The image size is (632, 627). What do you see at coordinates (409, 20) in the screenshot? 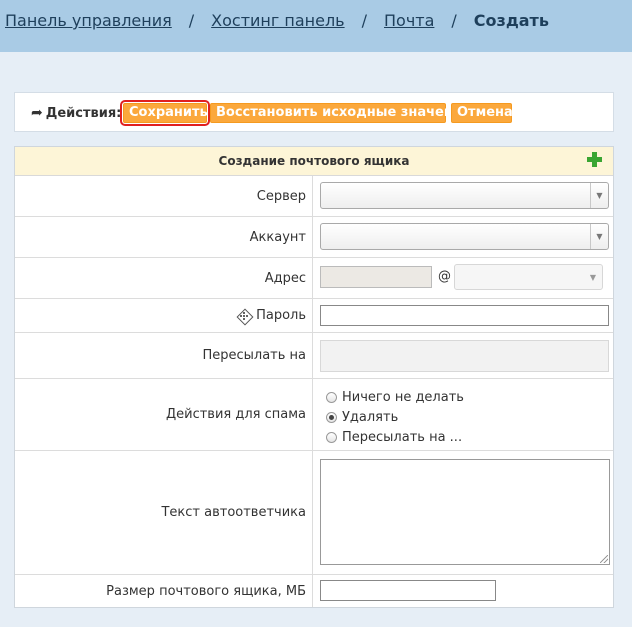
I see `breadcrumb-mail: Почта` at bounding box center [409, 20].